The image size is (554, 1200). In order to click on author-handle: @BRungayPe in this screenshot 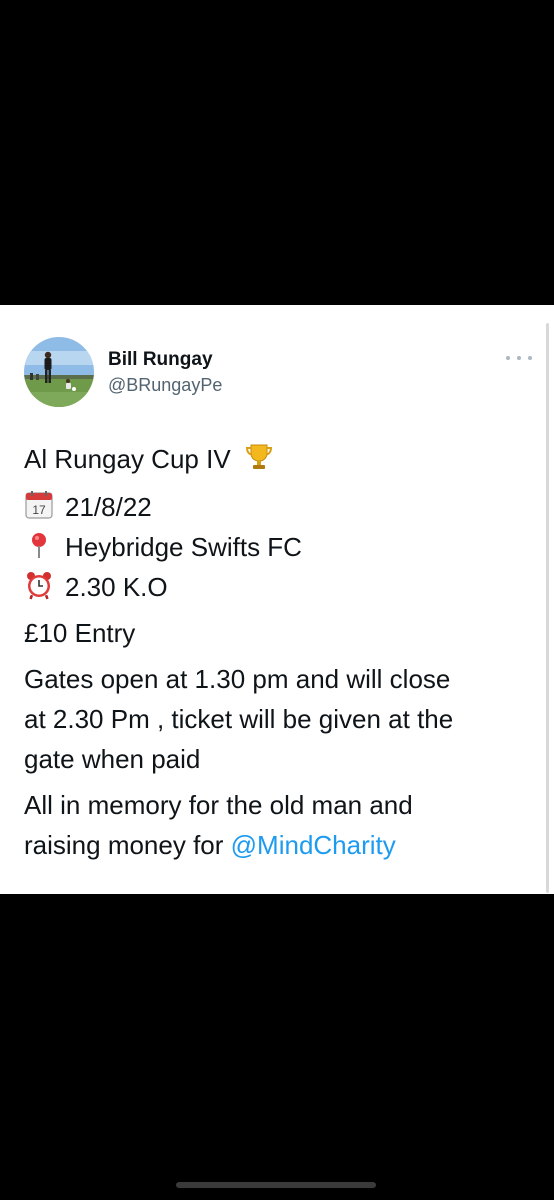, I will do `click(165, 385)`.